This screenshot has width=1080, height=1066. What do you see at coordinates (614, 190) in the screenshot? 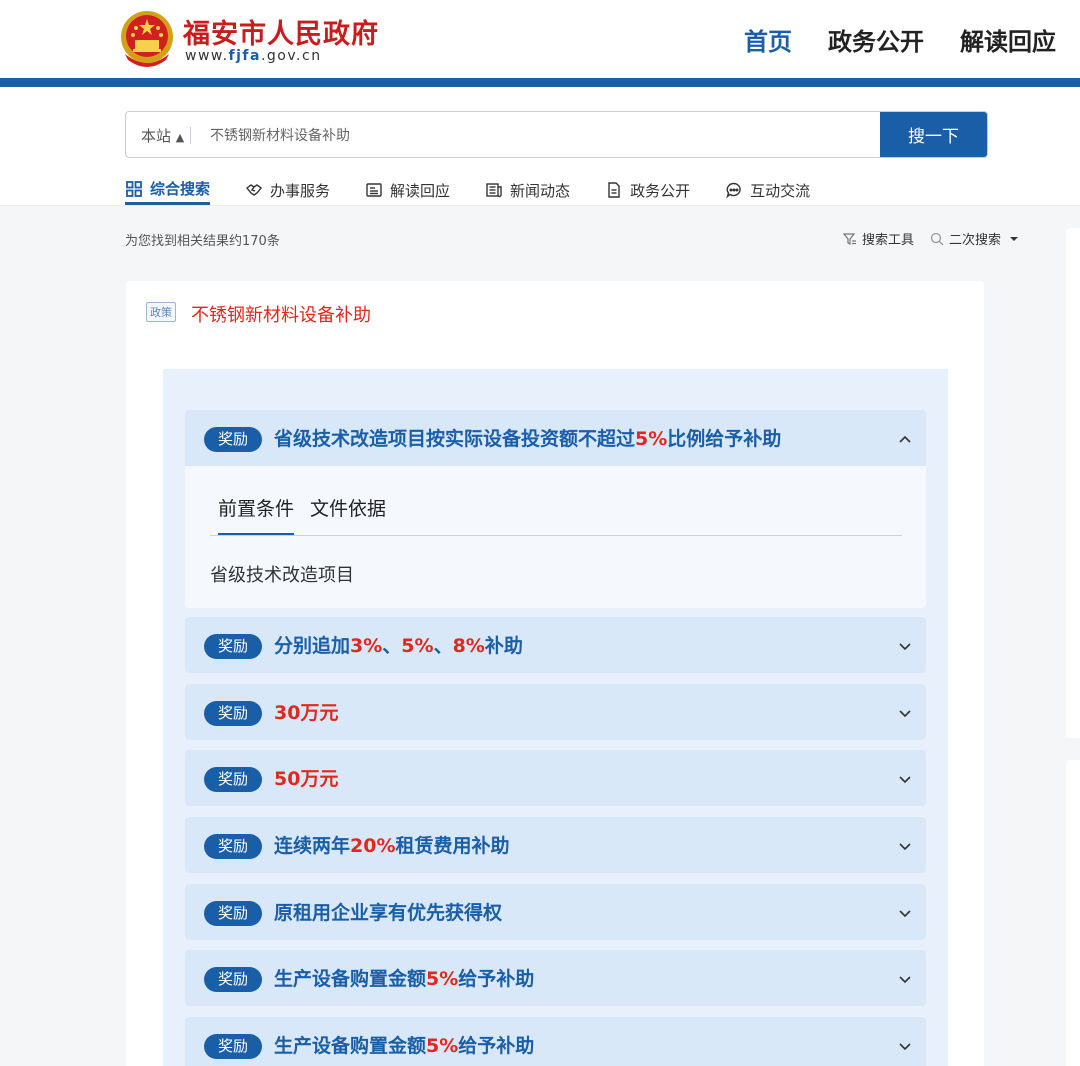
I see `document-icon` at bounding box center [614, 190].